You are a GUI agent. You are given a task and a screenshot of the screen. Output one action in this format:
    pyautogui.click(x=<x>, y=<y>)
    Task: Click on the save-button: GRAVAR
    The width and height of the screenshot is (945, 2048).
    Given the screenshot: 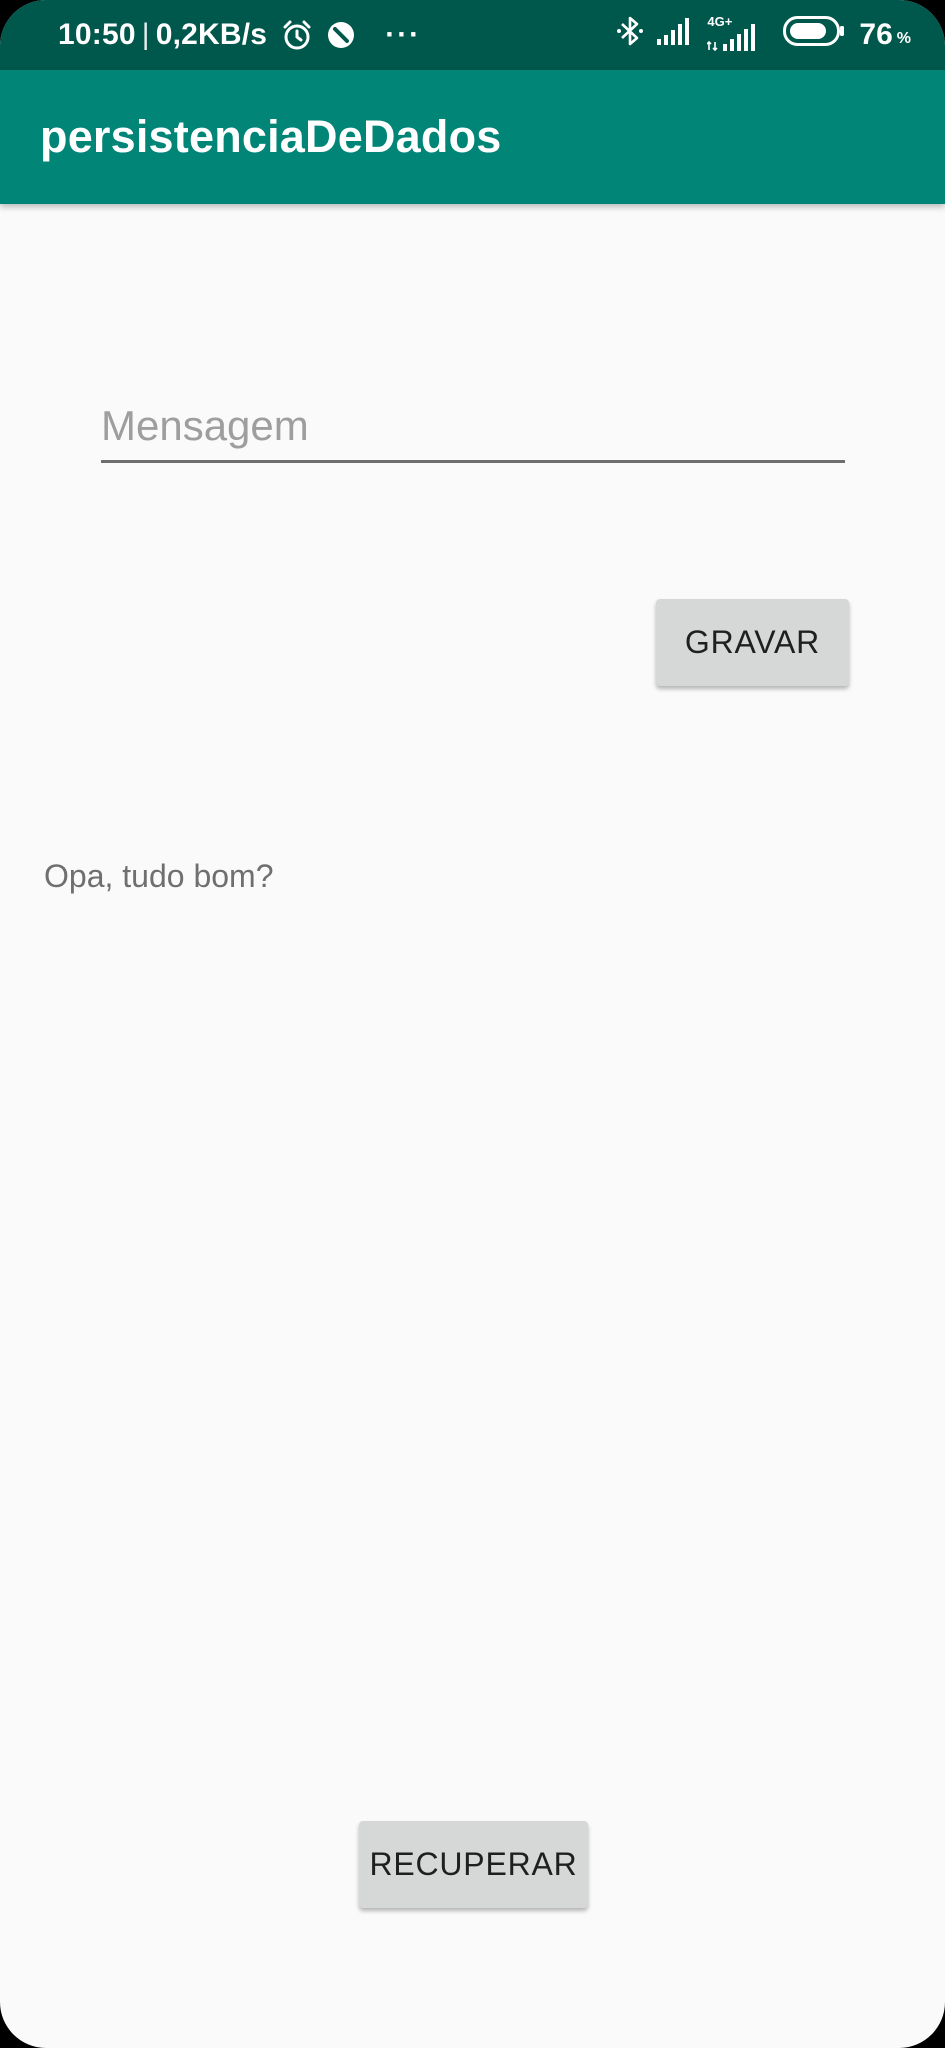 What is the action you would take?
    pyautogui.click(x=752, y=642)
    